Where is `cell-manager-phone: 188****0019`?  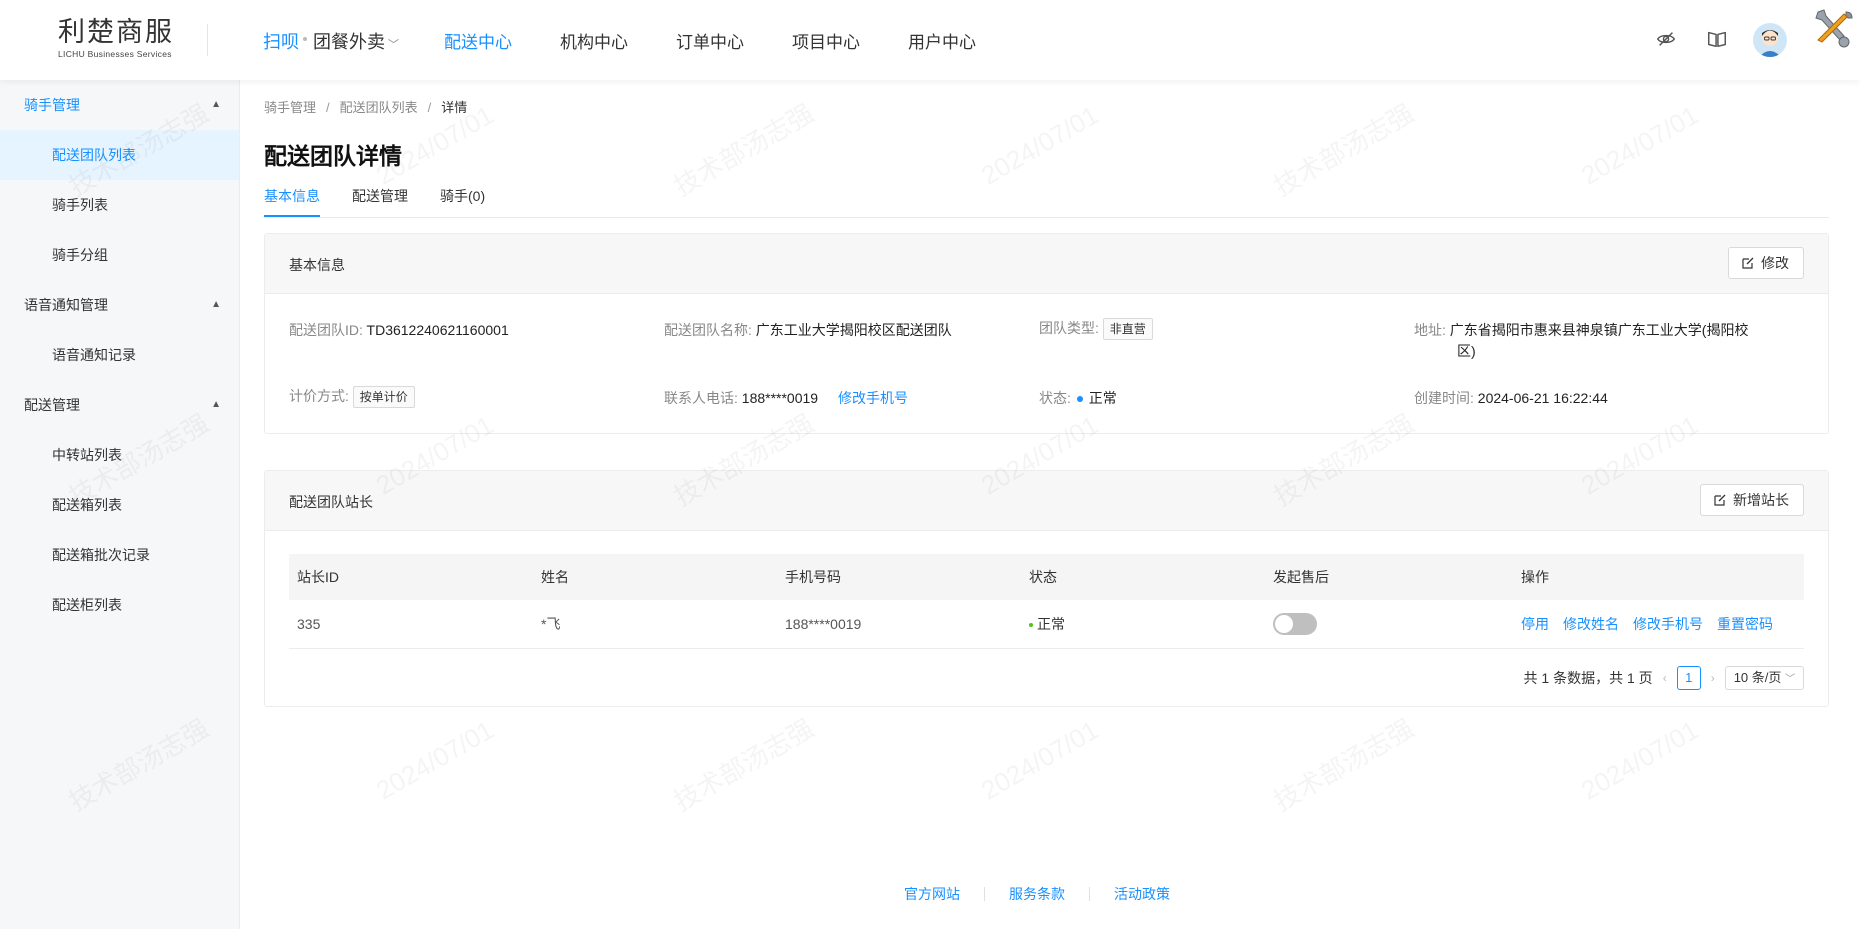 cell-manager-phone: 188****0019 is located at coordinates (899, 624).